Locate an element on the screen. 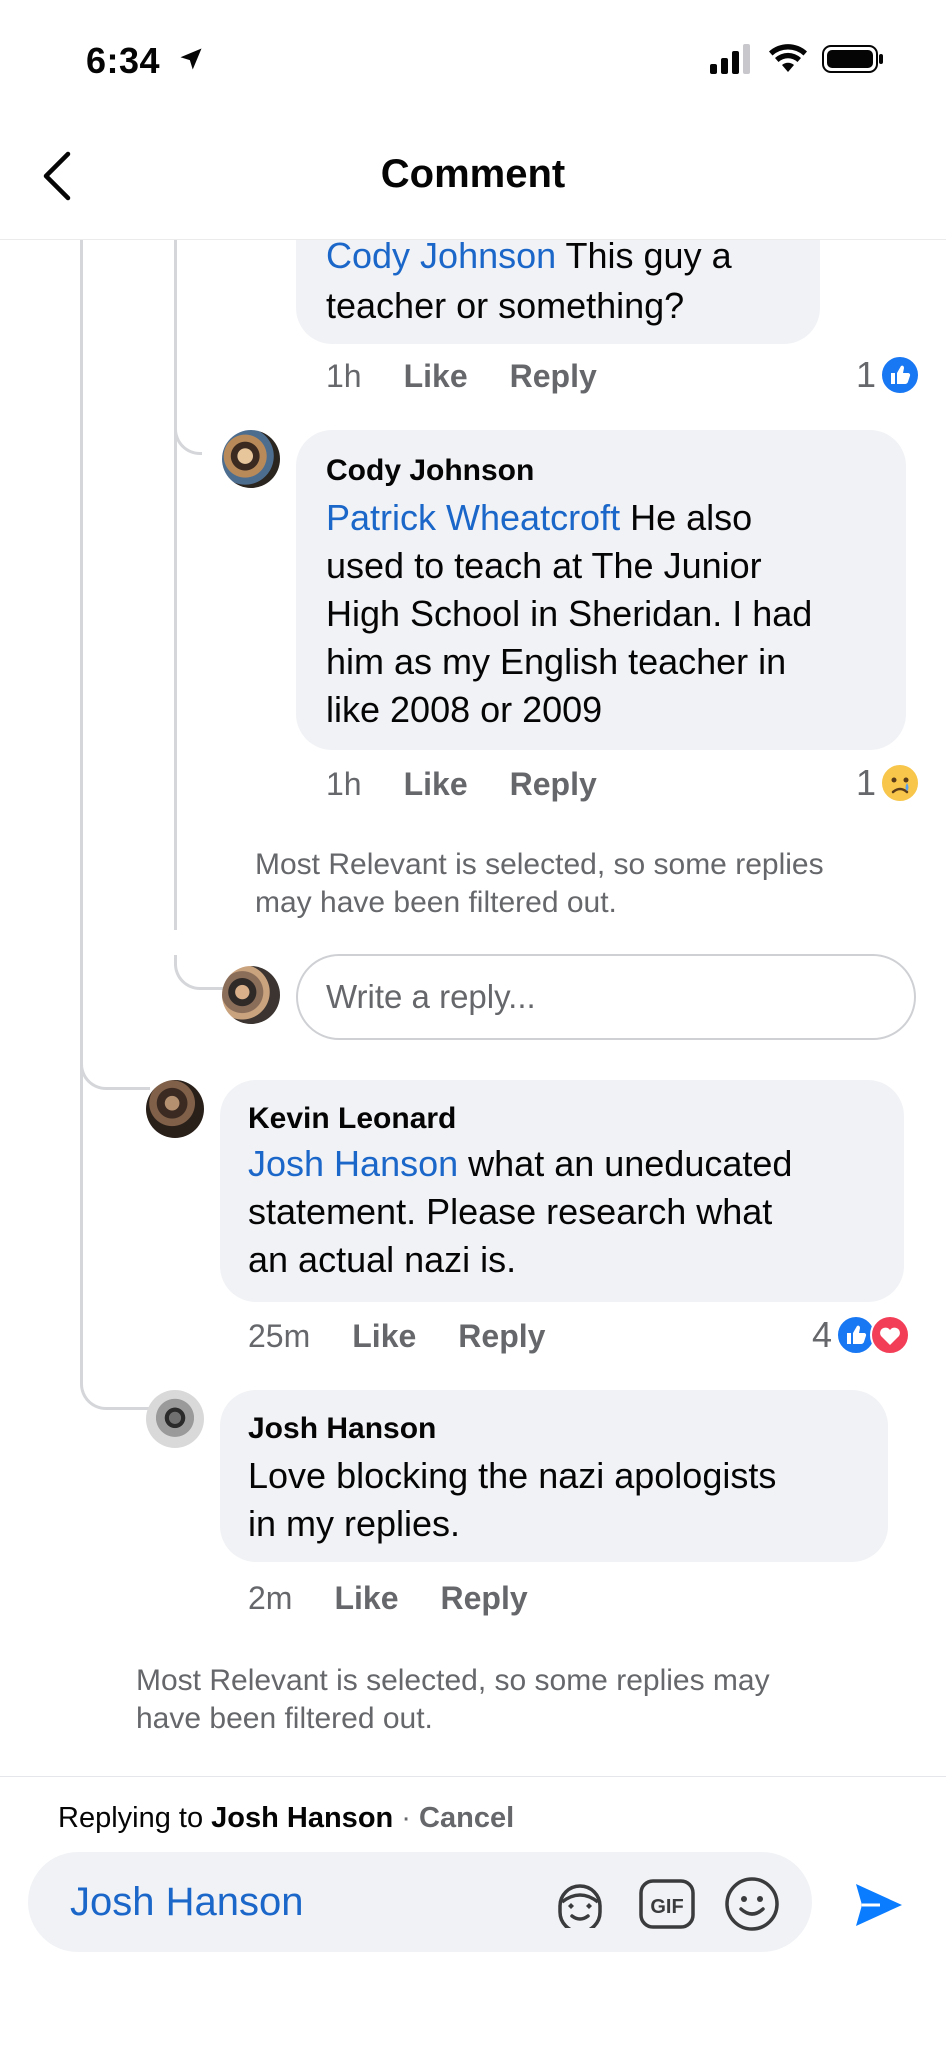 This screenshot has height=2048, width=946. location-arrow-icon is located at coordinates (191, 61).